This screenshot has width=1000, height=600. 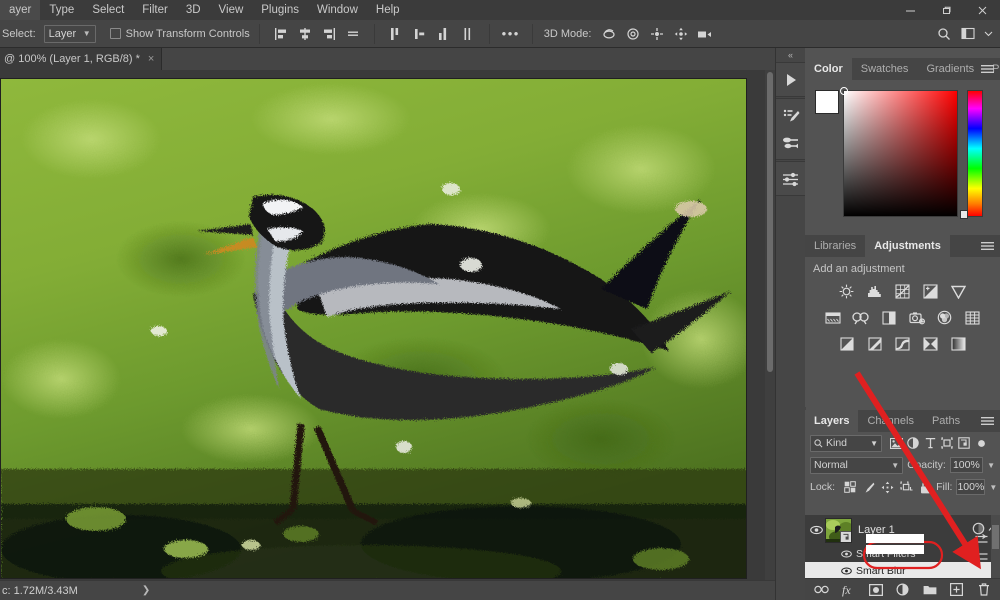 What do you see at coordinates (69, 33) in the screenshot?
I see `select-layer-dropdown: Layer ▼` at bounding box center [69, 33].